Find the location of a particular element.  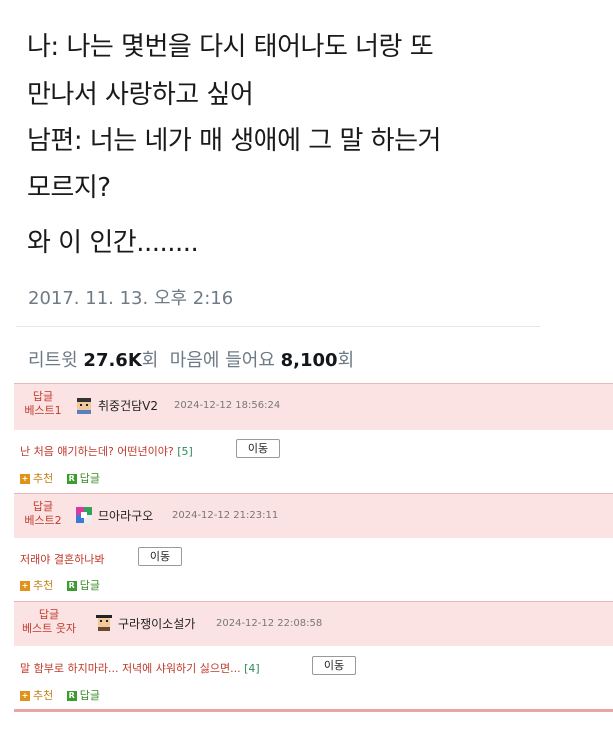

comment-text: 말 함부로 하지마라... 저녁에 샤워하기 싫으면... [4] is located at coordinates (140, 668).